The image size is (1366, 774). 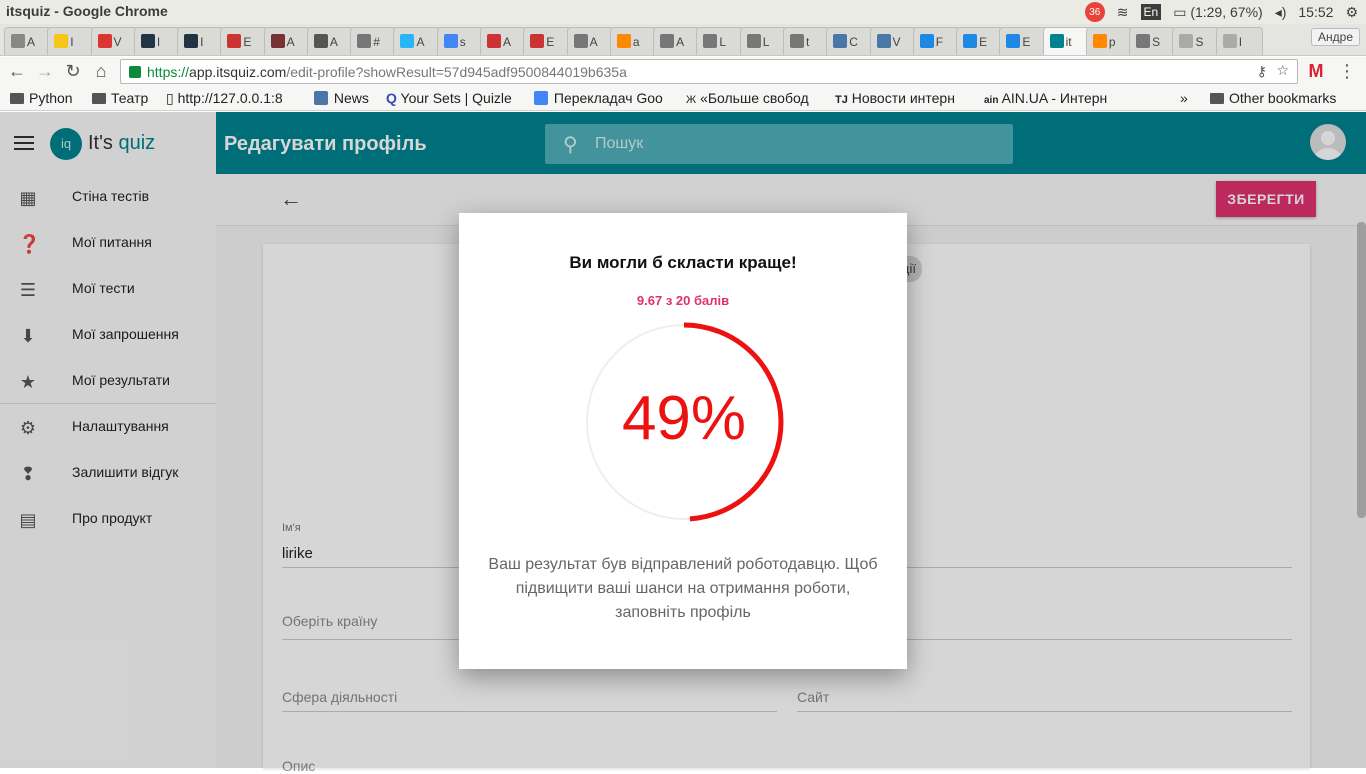 I want to click on browser-tab: p, so click(x=1109, y=41).